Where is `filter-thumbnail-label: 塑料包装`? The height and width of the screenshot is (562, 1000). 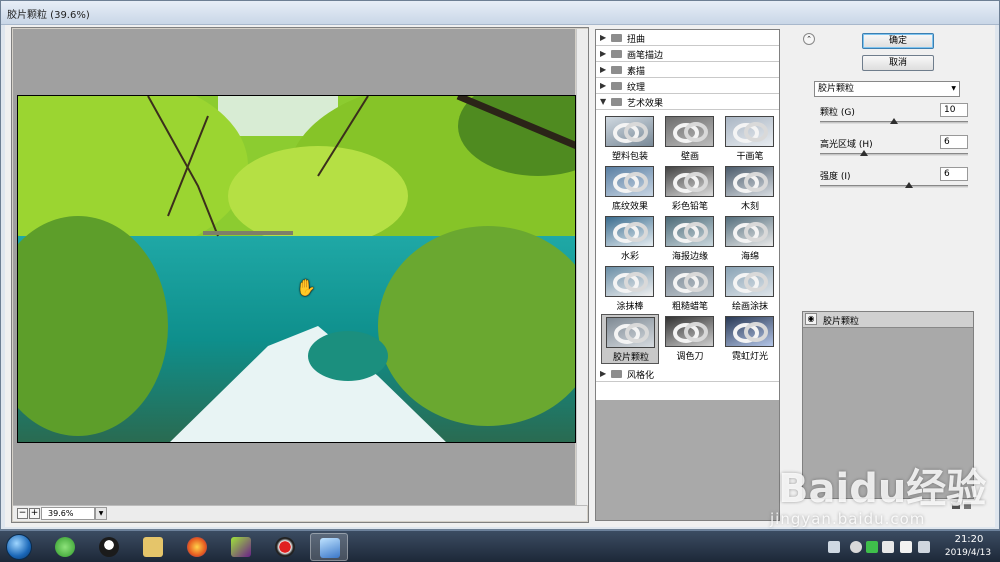
filter-thumbnail-label: 塑料包装 is located at coordinates (629, 157).